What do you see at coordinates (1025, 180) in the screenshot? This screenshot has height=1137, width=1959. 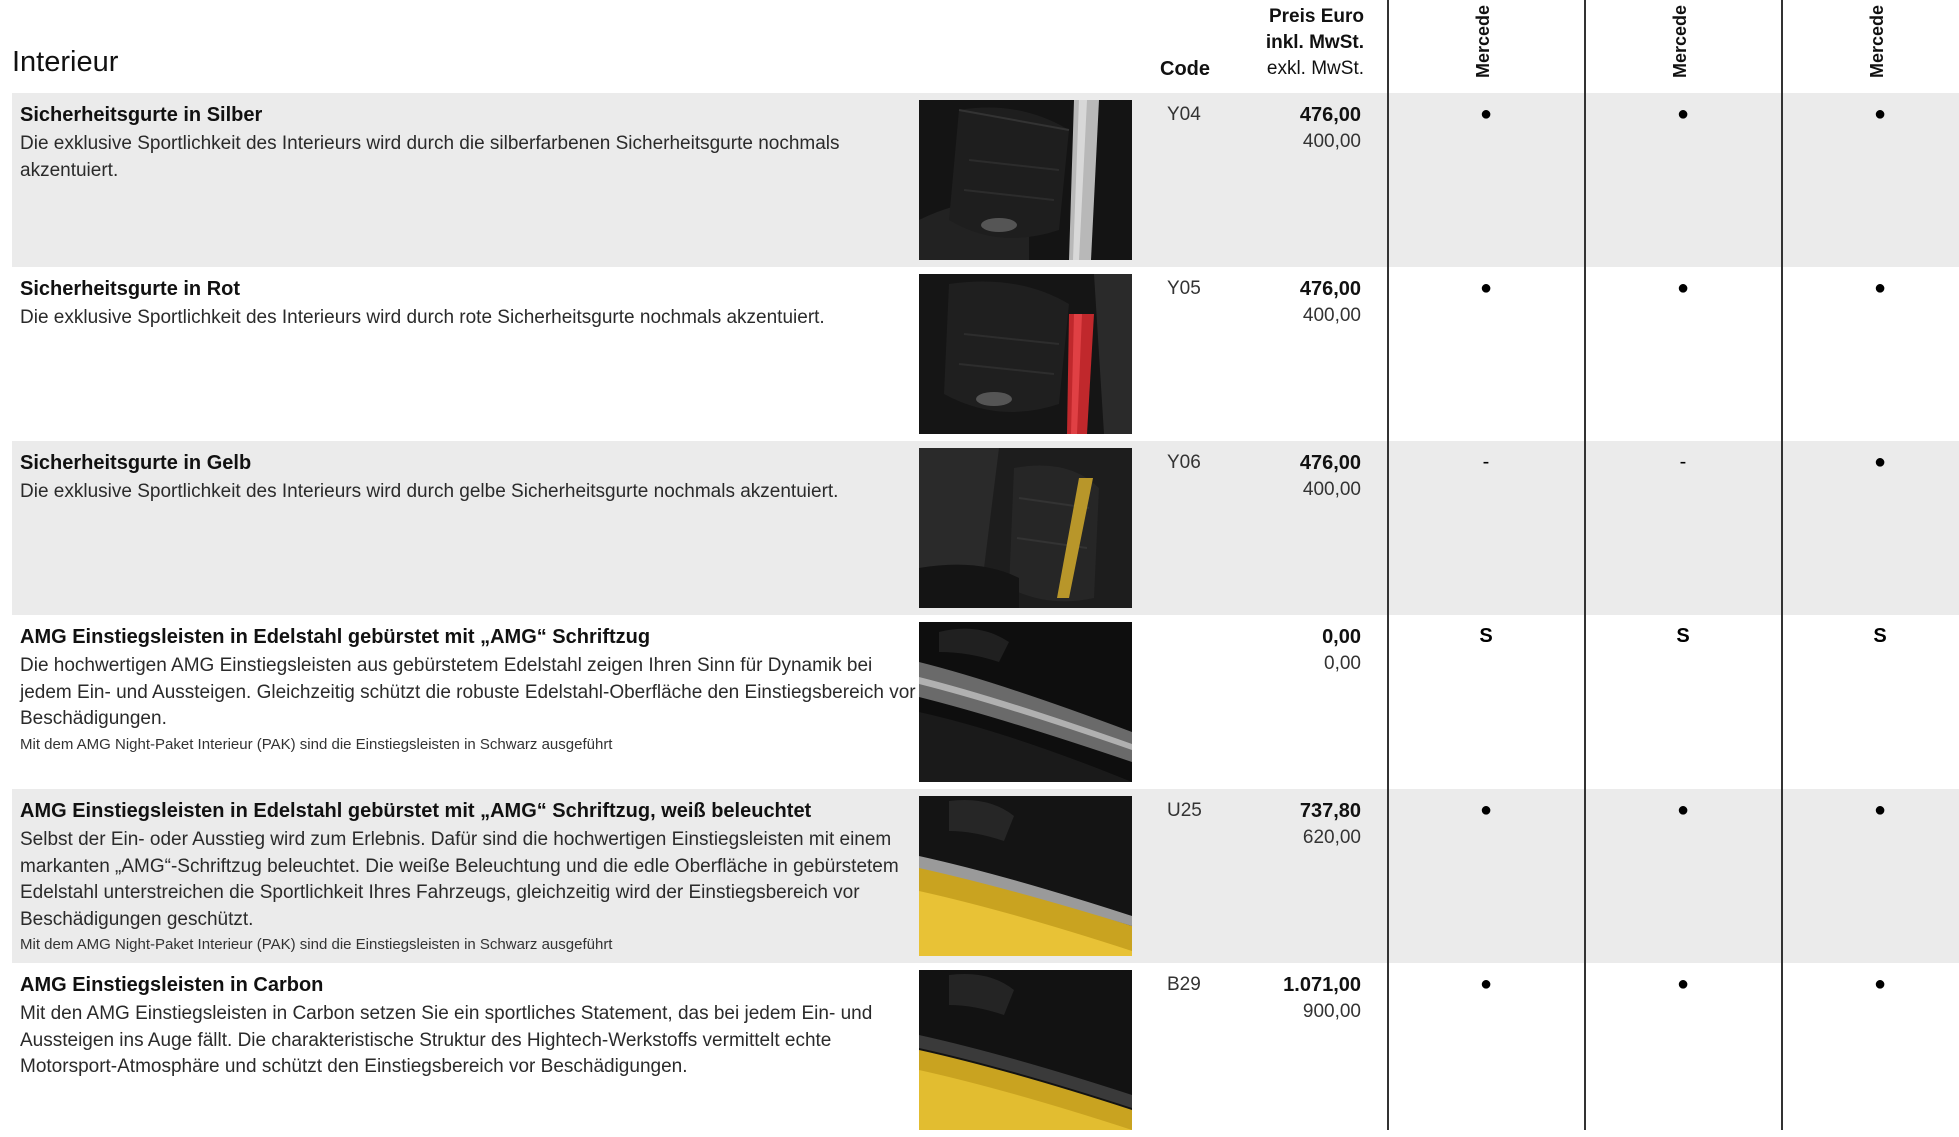 I see `option-image-silver-belt` at bounding box center [1025, 180].